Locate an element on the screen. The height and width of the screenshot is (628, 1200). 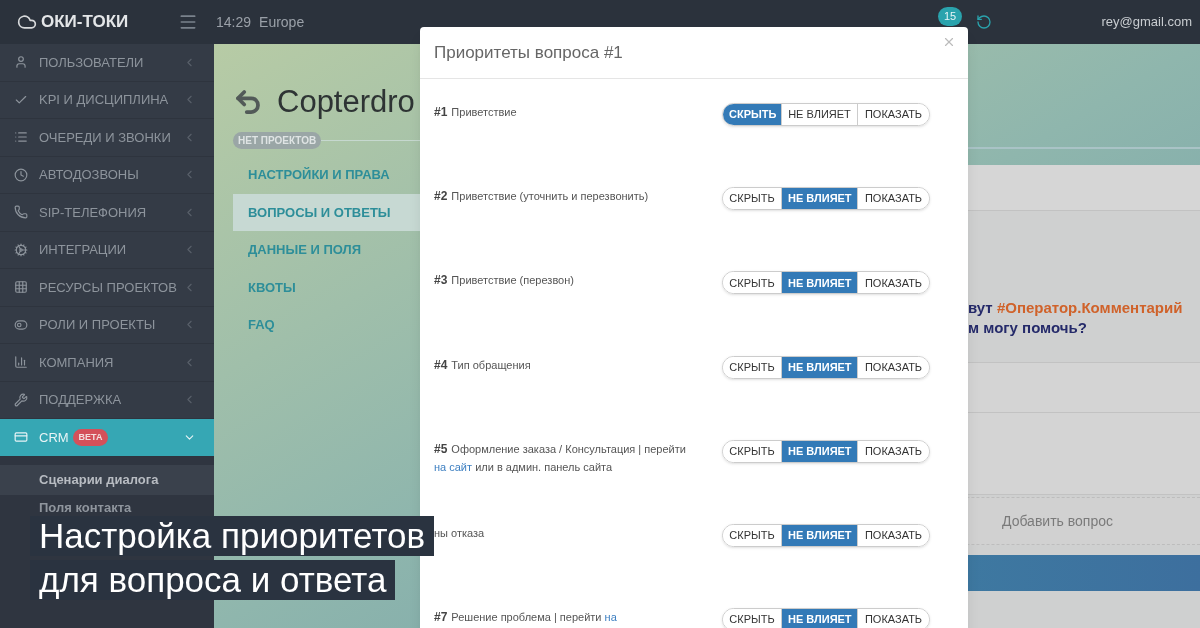
sidebar-item-label: КОМПАНИЯ is located at coordinates (76, 362).